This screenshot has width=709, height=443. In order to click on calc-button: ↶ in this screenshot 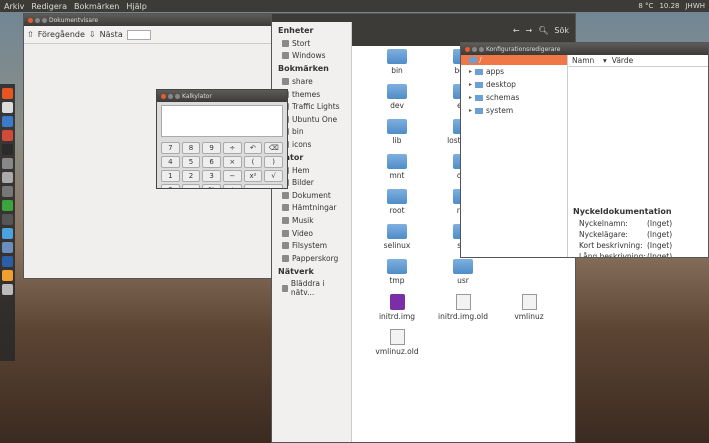, I will do `click(253, 148)`.